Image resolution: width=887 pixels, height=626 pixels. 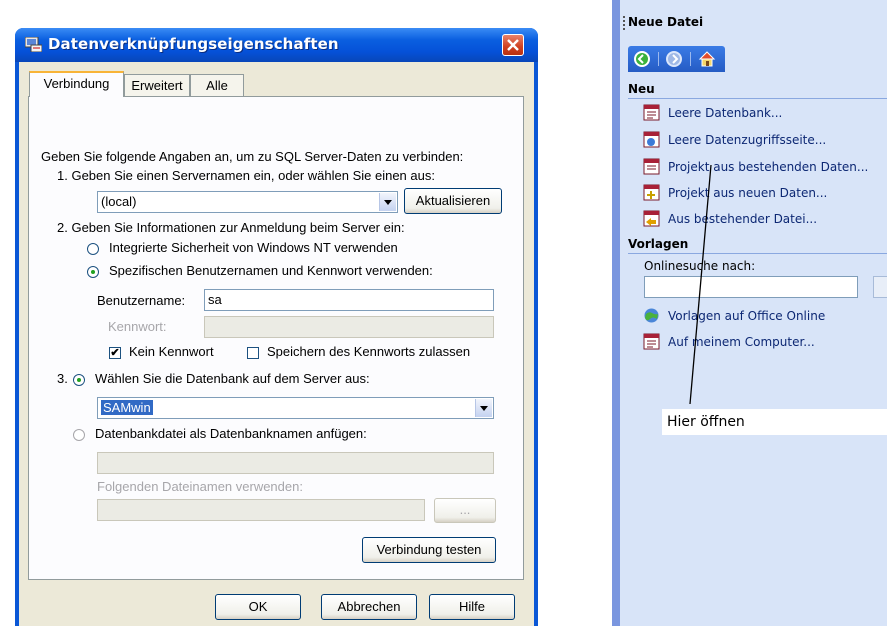 What do you see at coordinates (774, 422) in the screenshot?
I see `annotation-label: Hier öffnen` at bounding box center [774, 422].